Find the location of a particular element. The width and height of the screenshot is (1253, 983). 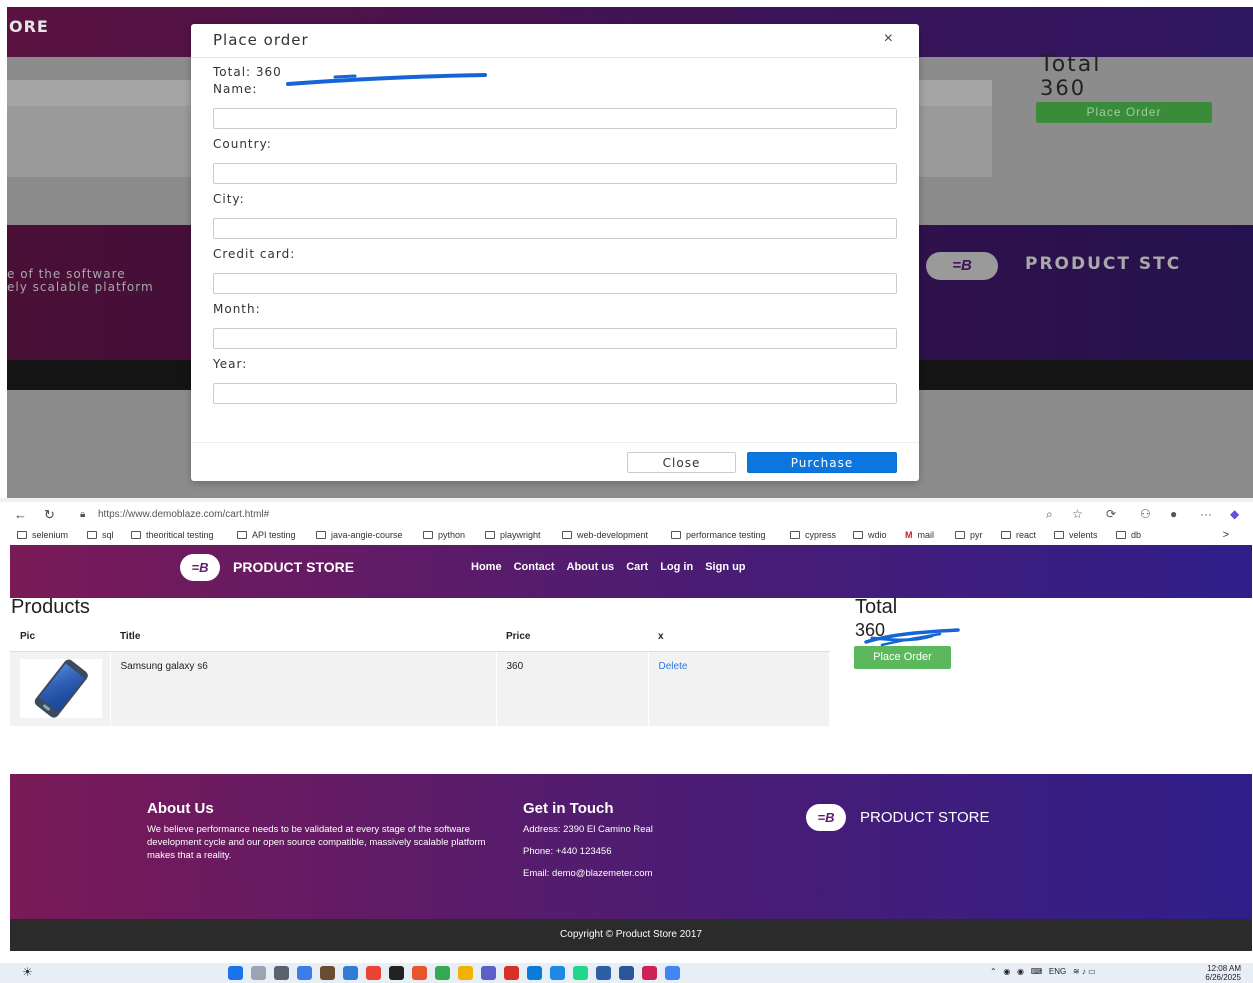

name-field is located at coordinates (555, 118).